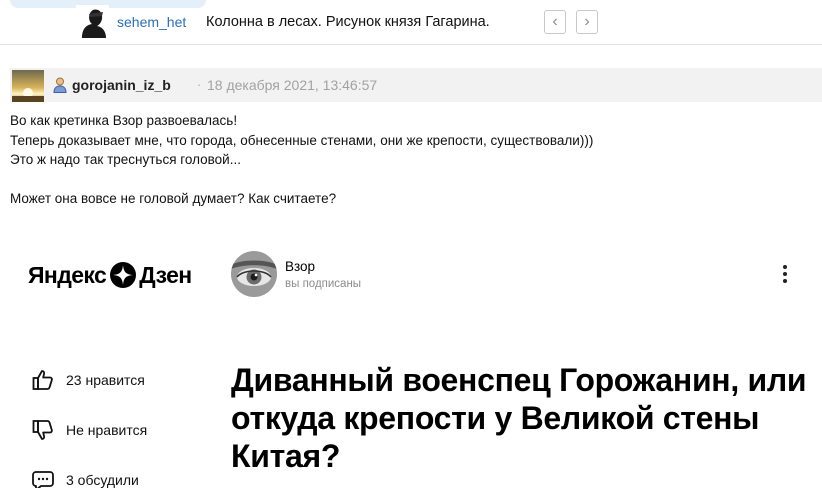 The width and height of the screenshot is (822, 488). What do you see at coordinates (300, 266) in the screenshot?
I see `channel-name: Взор` at bounding box center [300, 266].